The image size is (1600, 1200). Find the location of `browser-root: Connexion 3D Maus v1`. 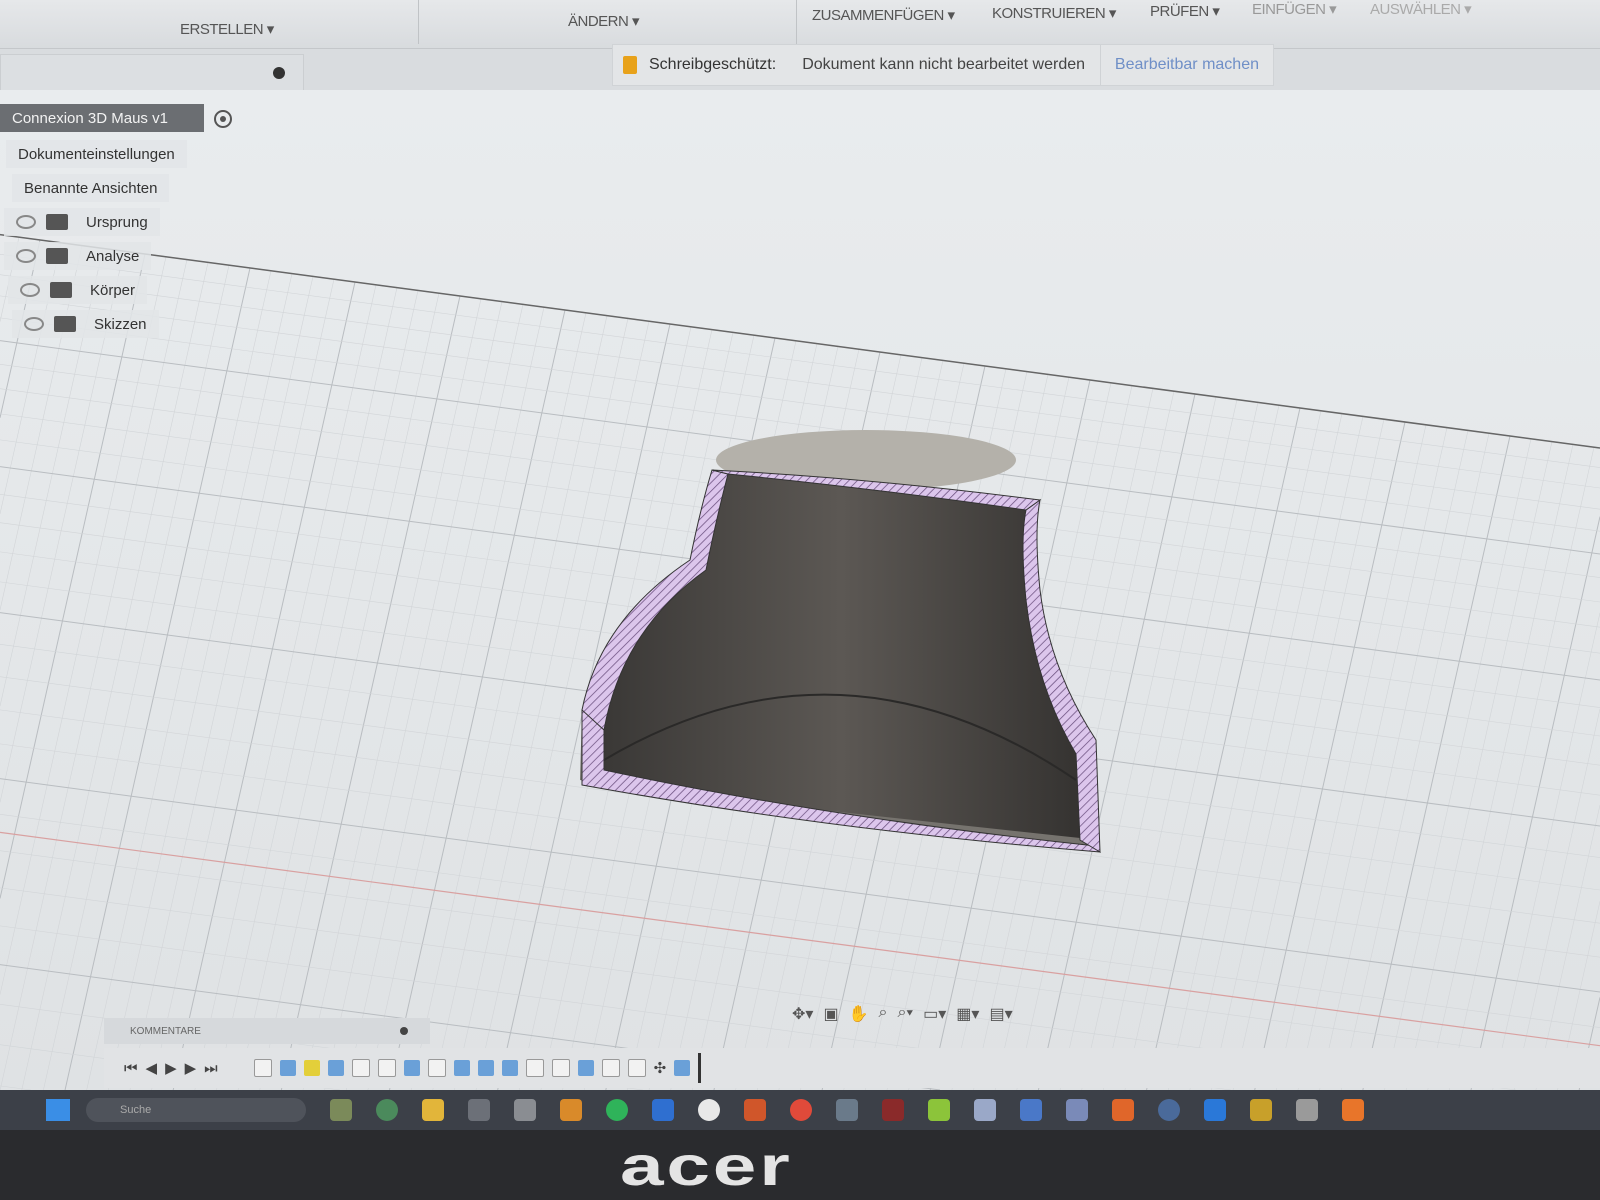

browser-root: Connexion 3D Maus v1 is located at coordinates (102, 118).